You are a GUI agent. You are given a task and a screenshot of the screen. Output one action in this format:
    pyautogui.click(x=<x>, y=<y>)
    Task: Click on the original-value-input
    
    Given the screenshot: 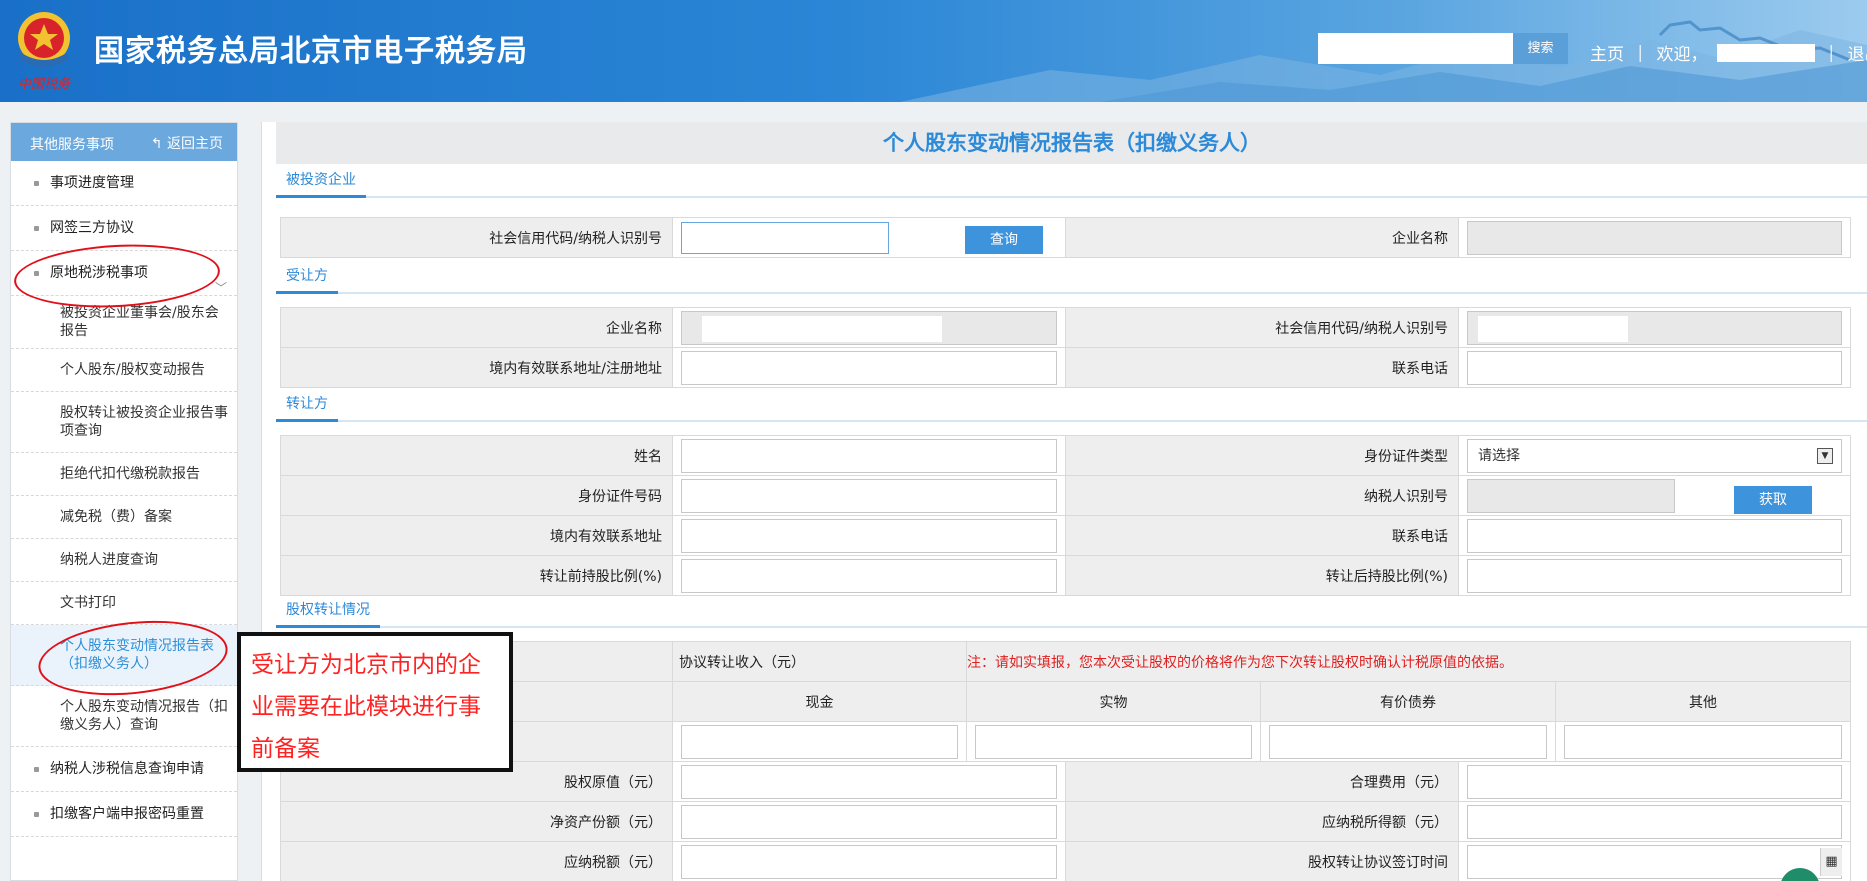 What is the action you would take?
    pyautogui.click(x=869, y=781)
    